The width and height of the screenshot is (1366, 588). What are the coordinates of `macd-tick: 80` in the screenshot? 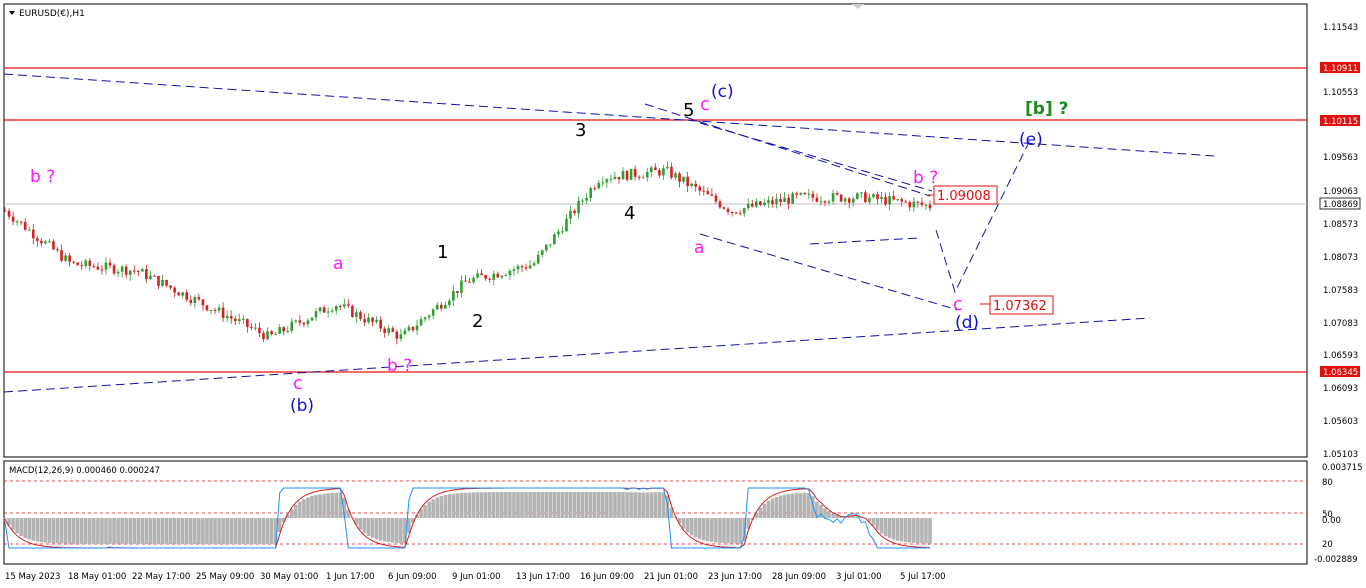 It's located at (1327, 483).